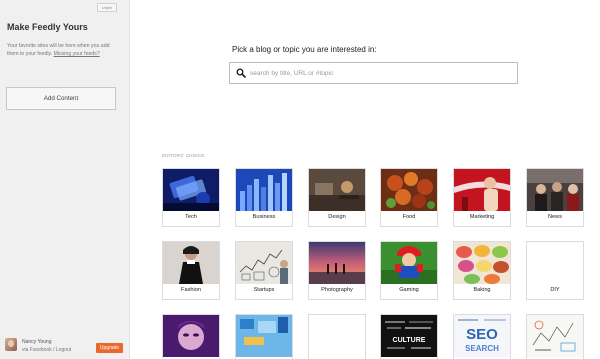 The height and width of the screenshot is (359, 600). I want to click on topic-tile-news: News, so click(555, 197).